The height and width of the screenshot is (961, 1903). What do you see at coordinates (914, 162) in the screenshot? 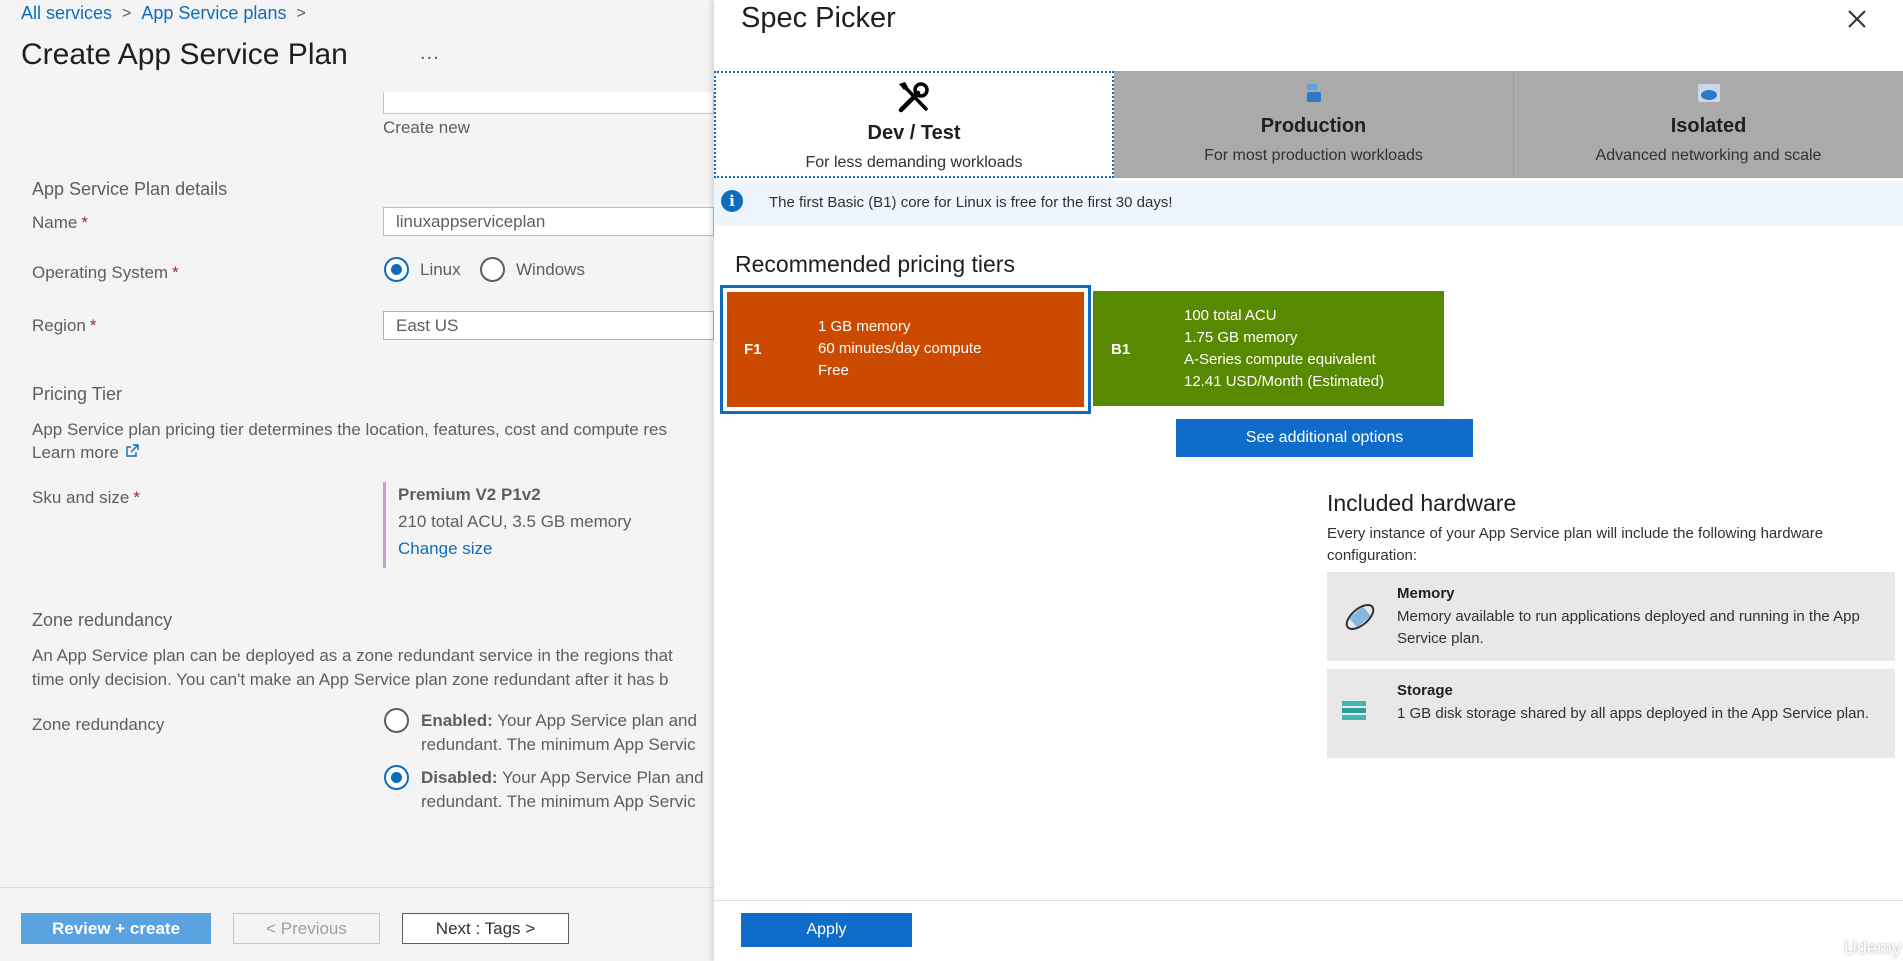
I see `tab-dev-test-desc: For less demanding workloads` at bounding box center [914, 162].